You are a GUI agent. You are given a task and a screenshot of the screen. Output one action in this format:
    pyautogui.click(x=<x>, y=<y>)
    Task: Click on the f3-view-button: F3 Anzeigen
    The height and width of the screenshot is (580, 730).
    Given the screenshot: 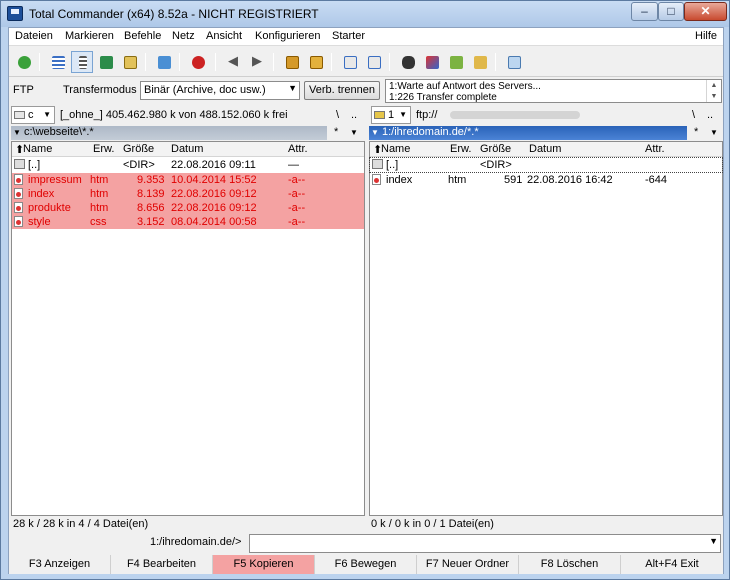 What is the action you would take?
    pyautogui.click(x=60, y=564)
    